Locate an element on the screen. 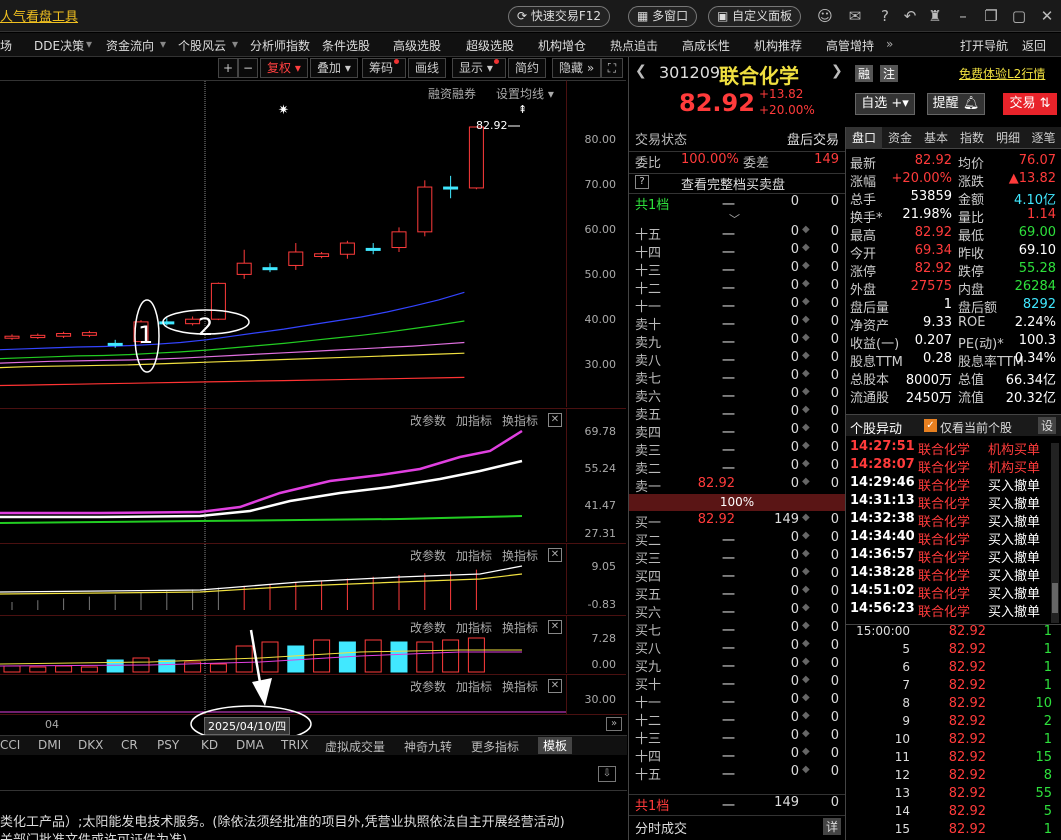  movement-scrollbar is located at coordinates (1055, 533).